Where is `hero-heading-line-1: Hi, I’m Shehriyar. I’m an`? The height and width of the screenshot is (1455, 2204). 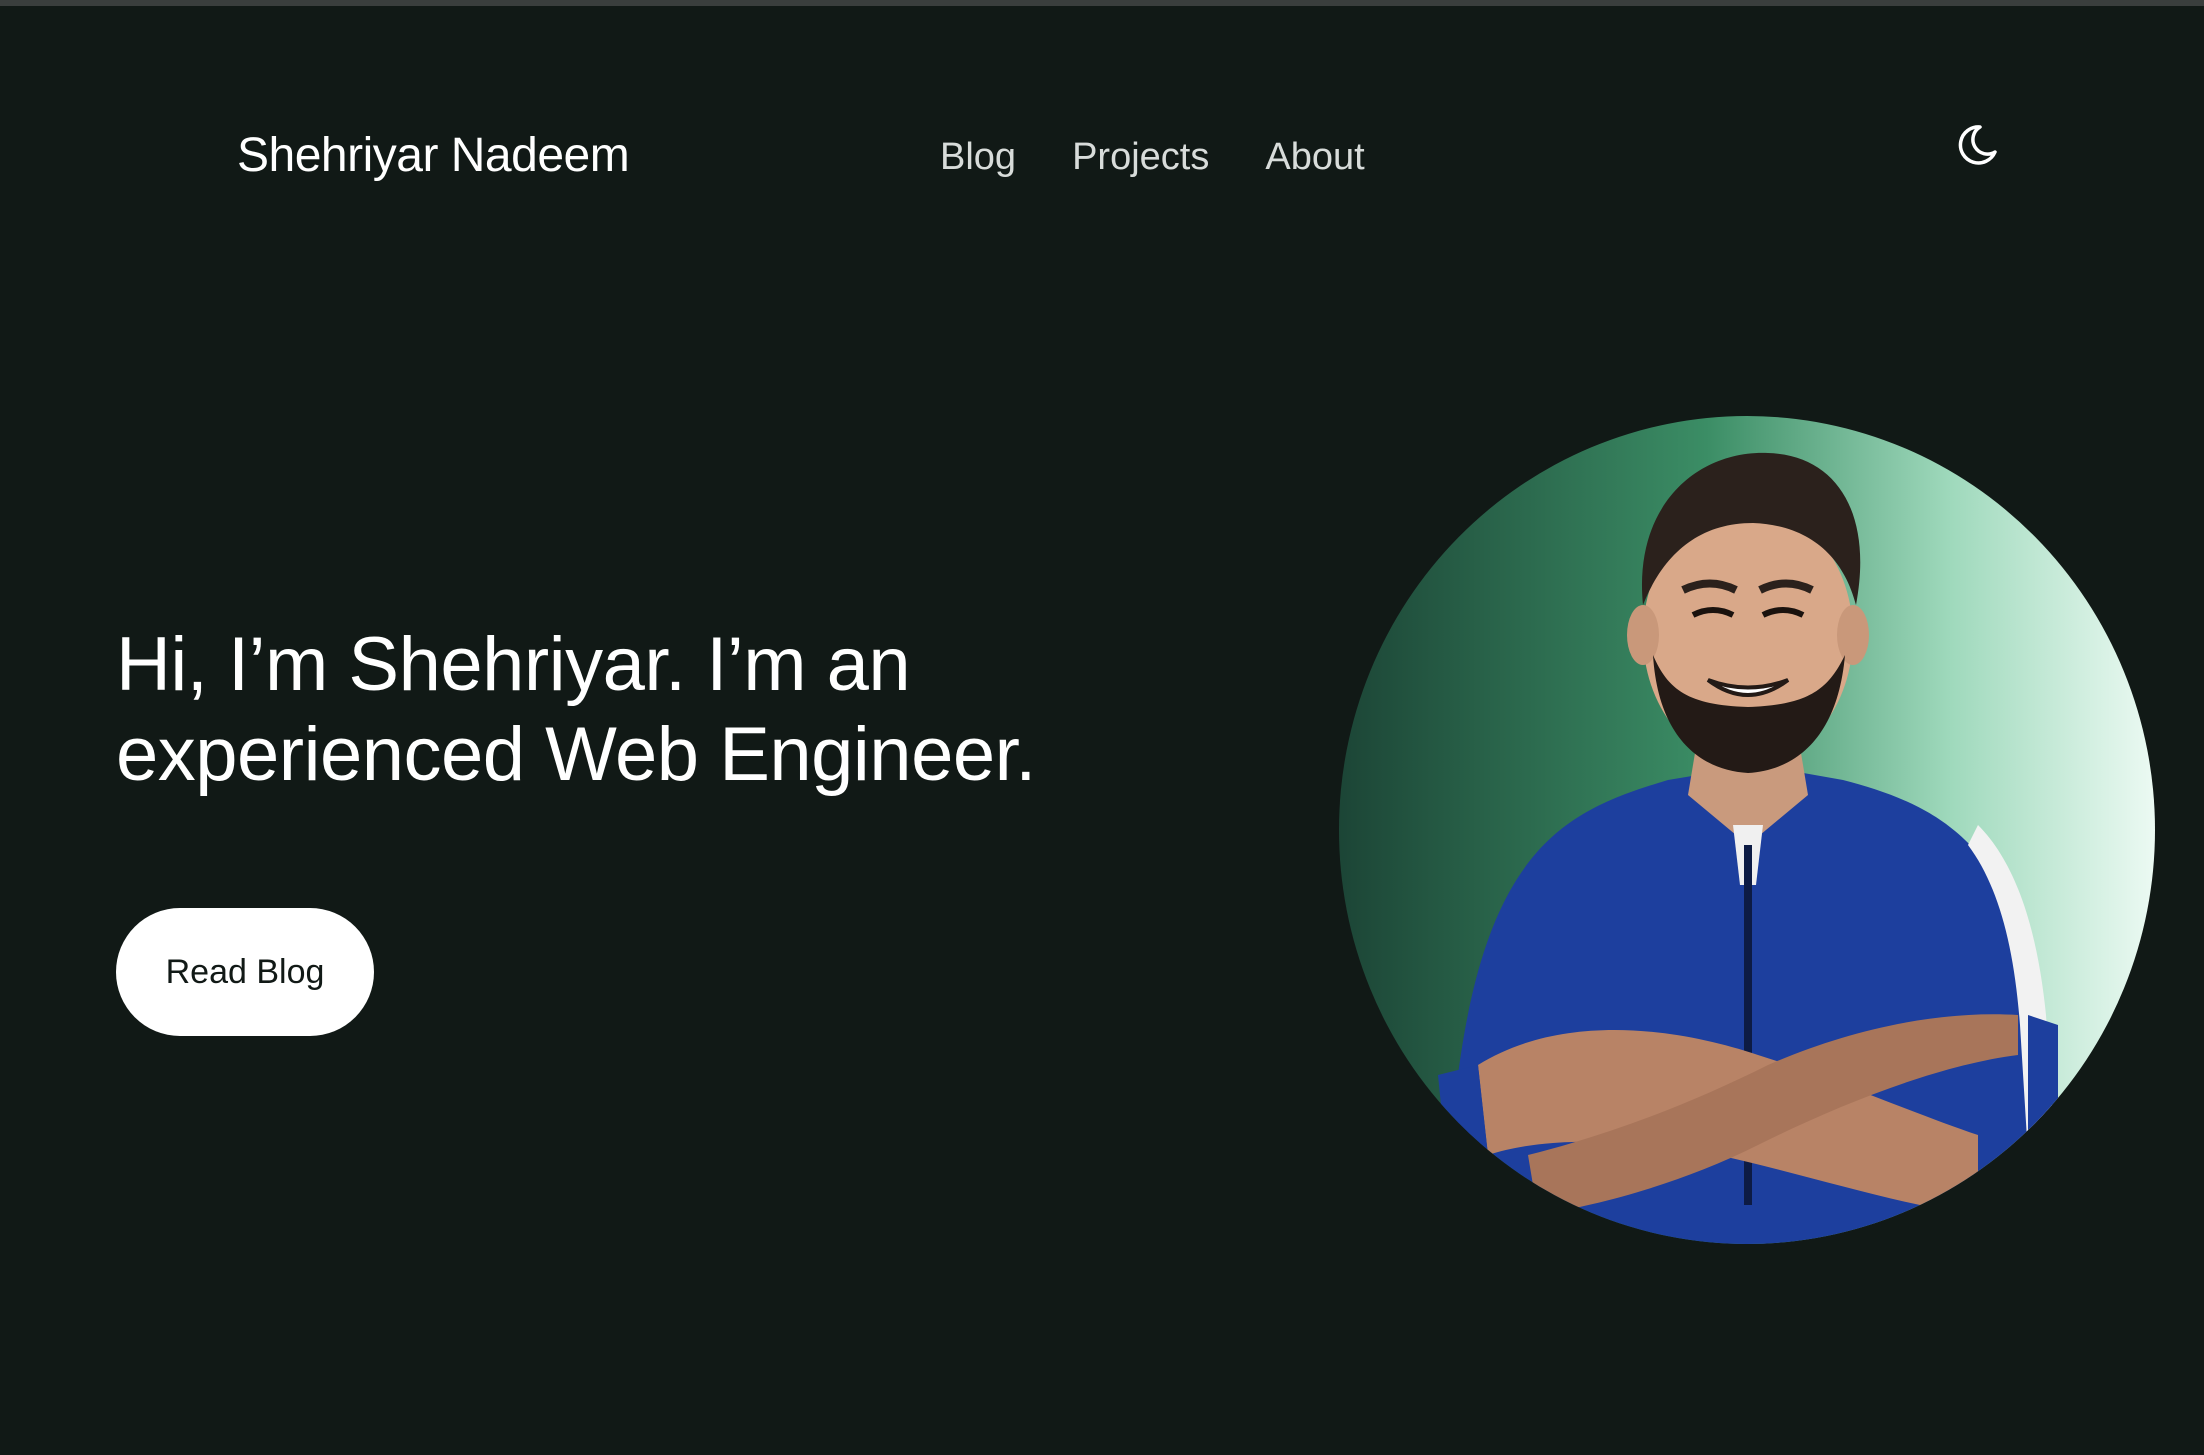
hero-heading-line-1: Hi, I’m Shehriyar. I’m an is located at coordinates (513, 664).